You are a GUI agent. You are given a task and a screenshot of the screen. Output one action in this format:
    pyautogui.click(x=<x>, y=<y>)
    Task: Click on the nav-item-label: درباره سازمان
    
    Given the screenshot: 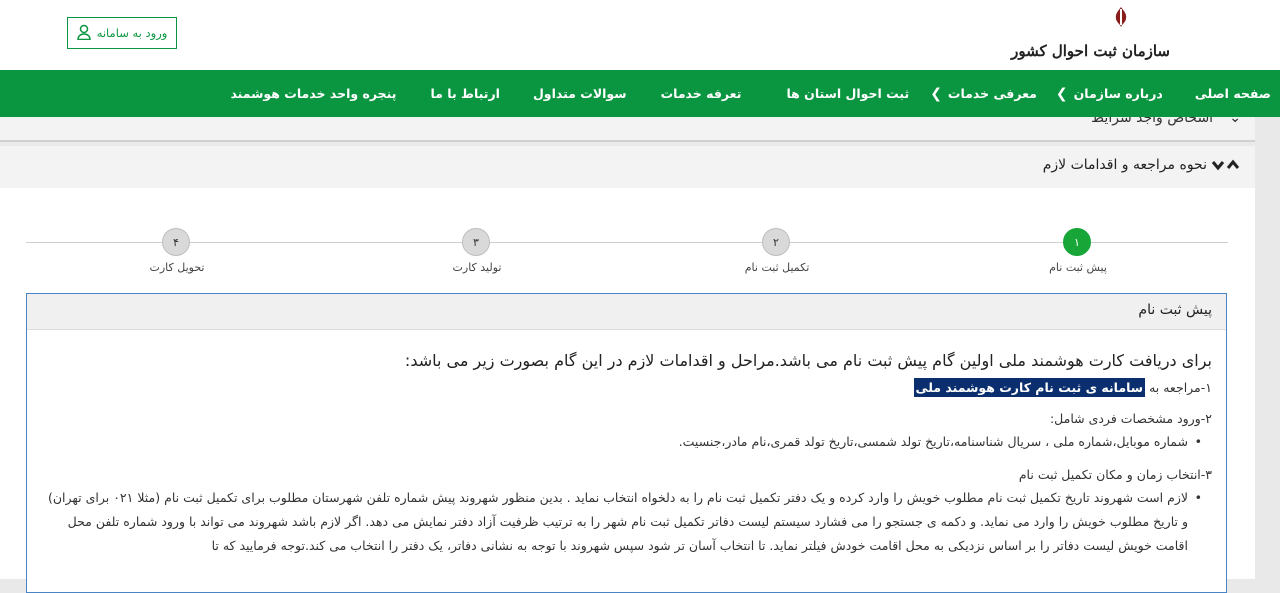 What is the action you would take?
    pyautogui.click(x=1118, y=93)
    